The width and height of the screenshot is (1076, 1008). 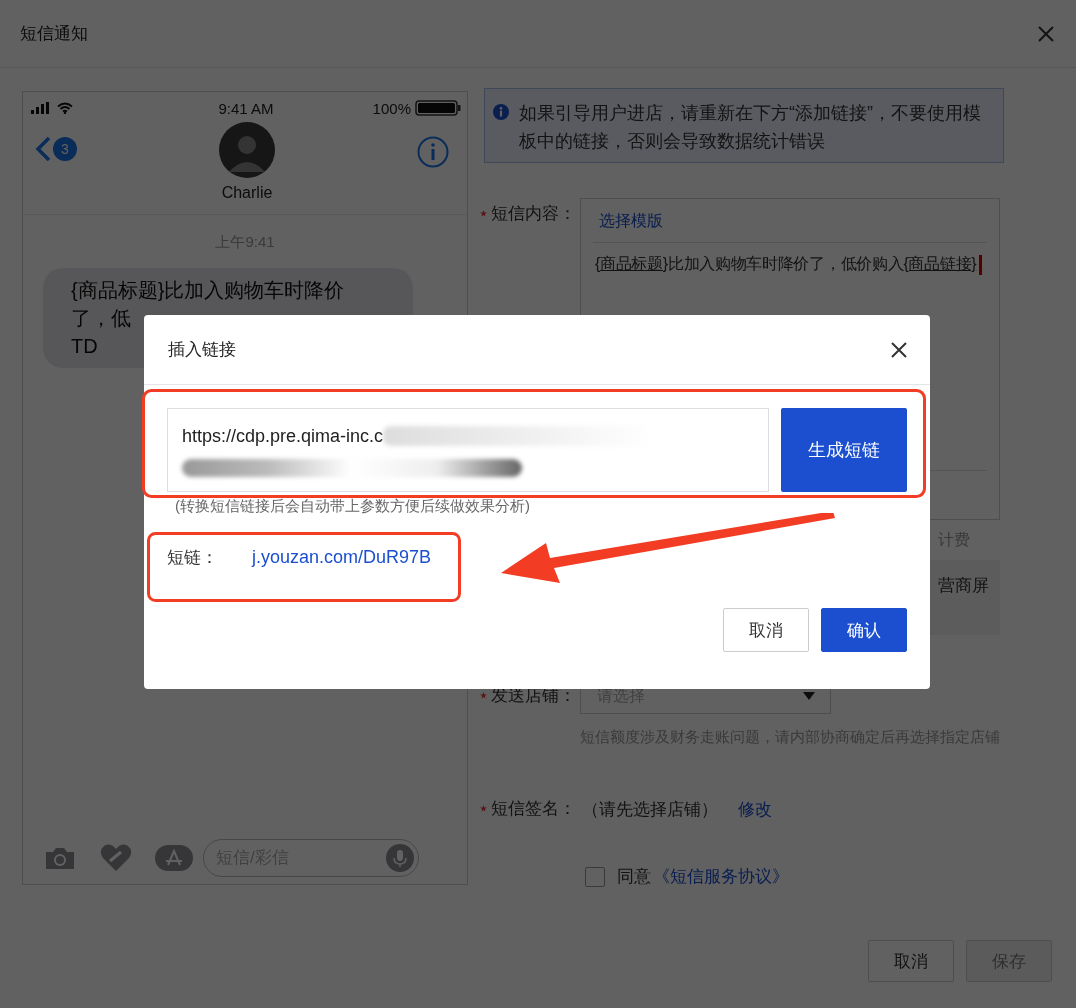 What do you see at coordinates (790, 260) in the screenshot?
I see `message-text: {商品标题}比加入购物车时降价了，低价购入{商品链接}` at bounding box center [790, 260].